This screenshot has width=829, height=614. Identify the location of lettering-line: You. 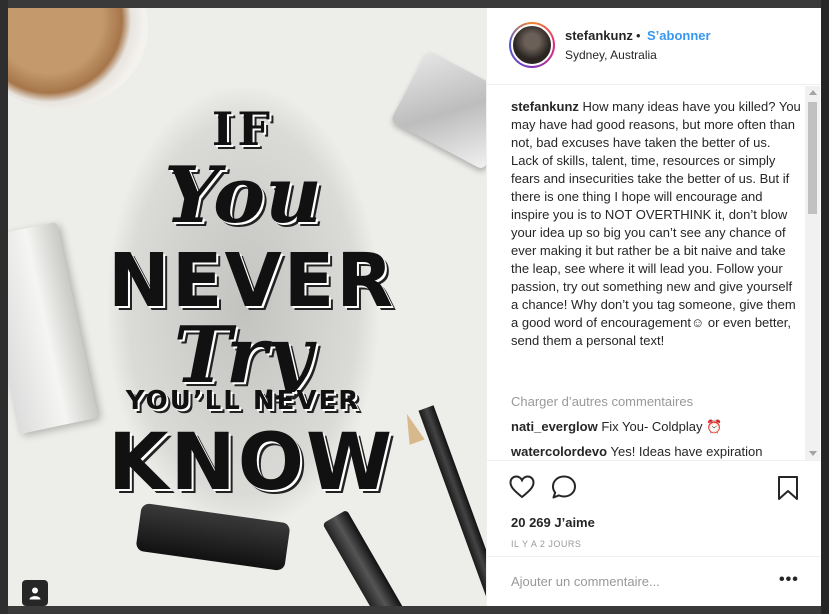
(243, 195).